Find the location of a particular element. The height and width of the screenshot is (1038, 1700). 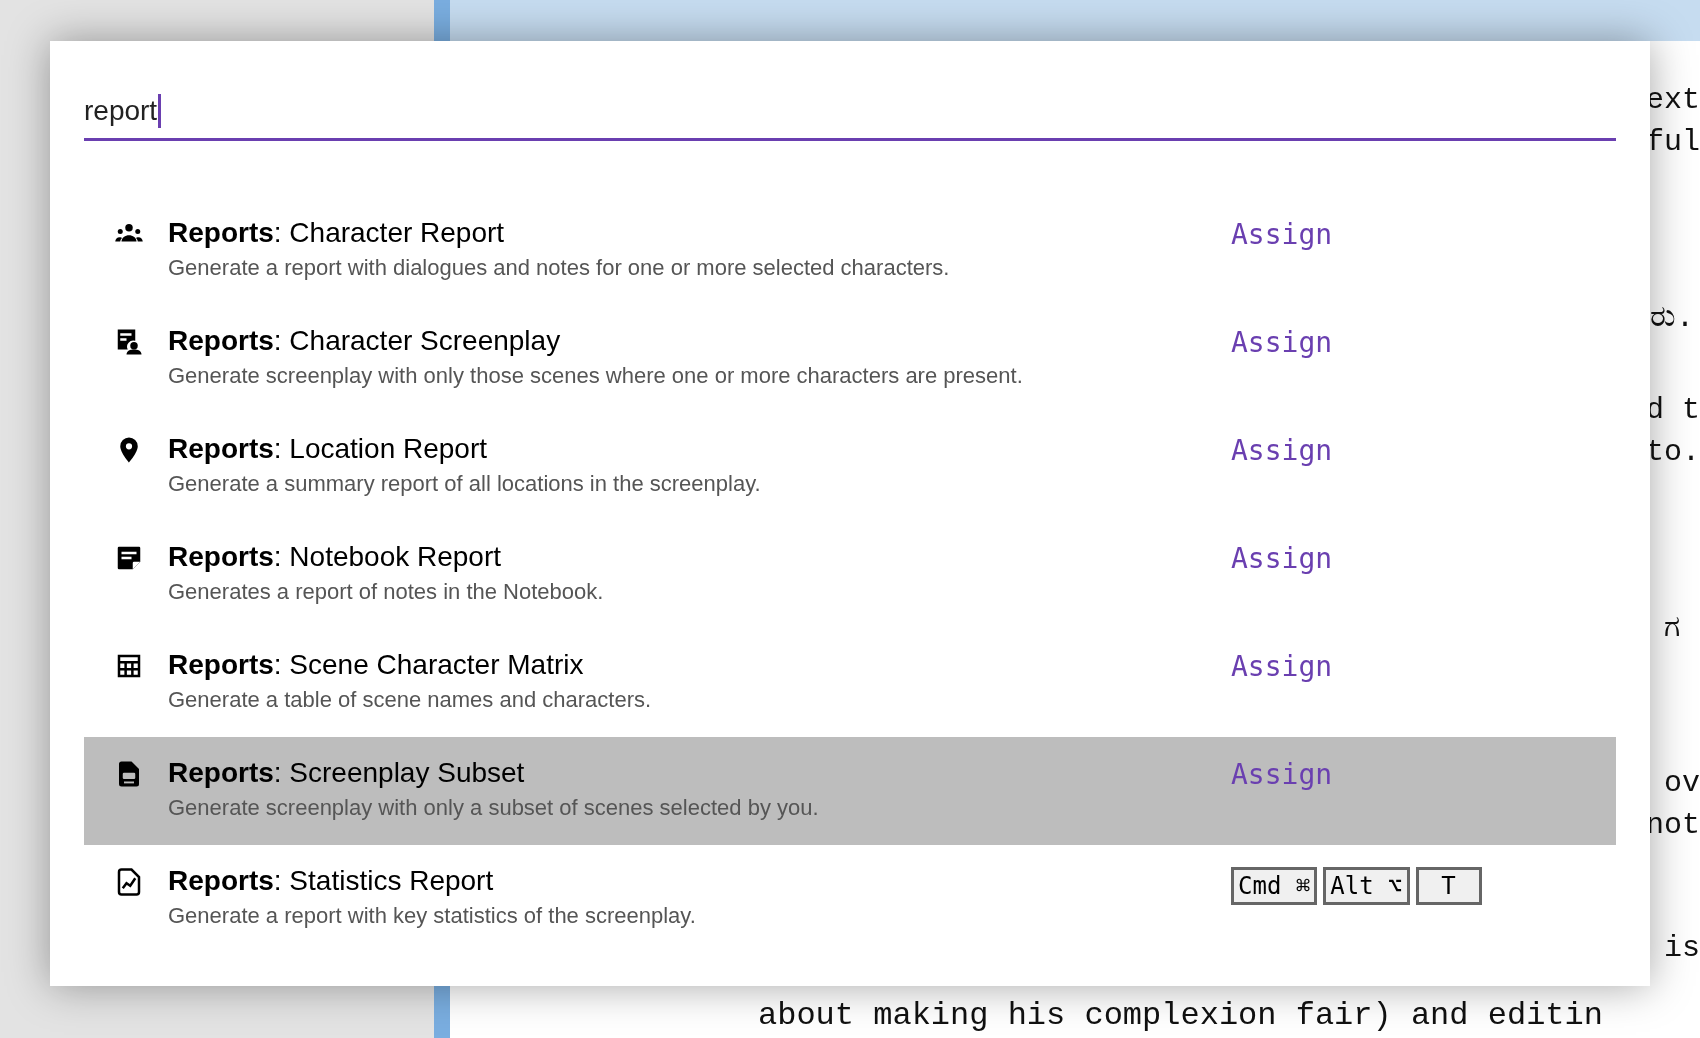

command-title: Reports: Character Screenplay is located at coordinates (365, 341).